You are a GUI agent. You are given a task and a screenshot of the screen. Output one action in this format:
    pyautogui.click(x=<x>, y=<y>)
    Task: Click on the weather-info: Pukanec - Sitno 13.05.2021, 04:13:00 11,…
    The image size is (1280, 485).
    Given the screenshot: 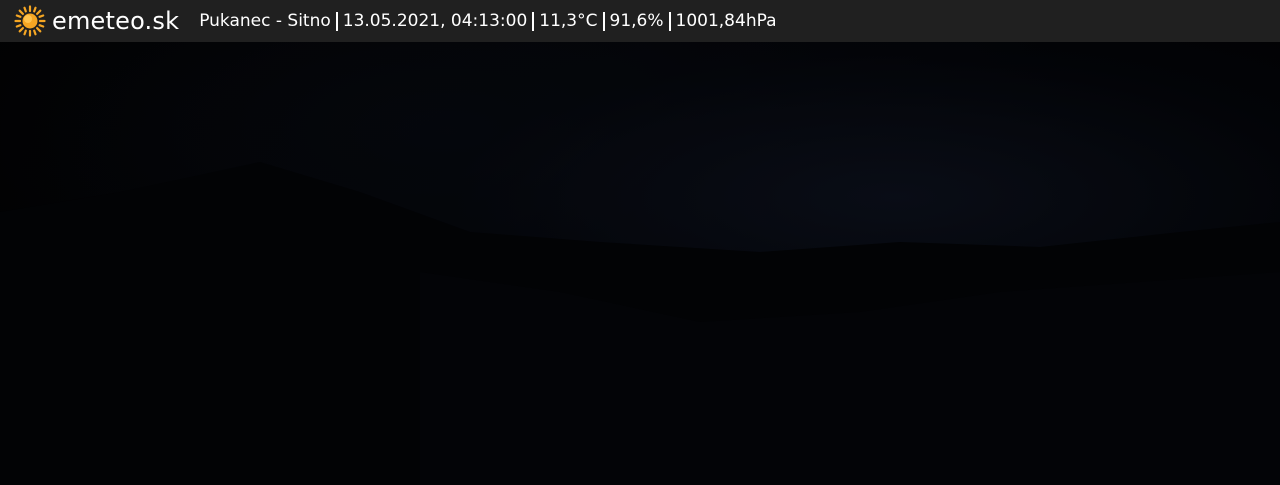 What is the action you would take?
    pyautogui.click(x=487, y=21)
    